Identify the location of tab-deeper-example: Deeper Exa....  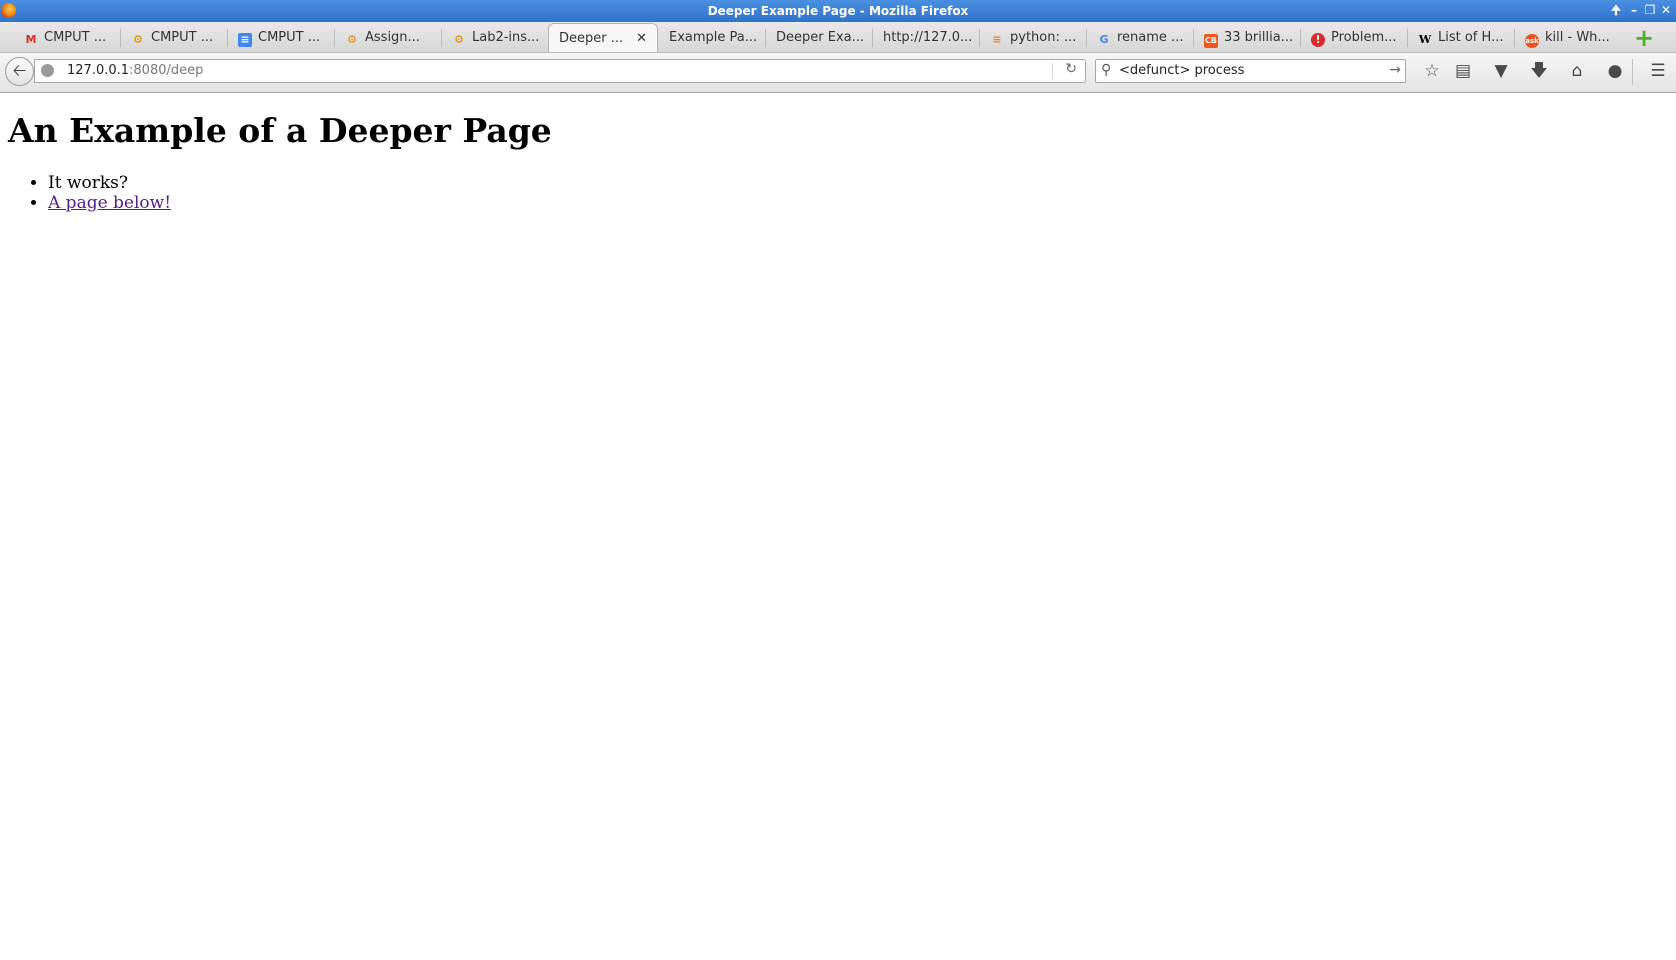
(819, 37).